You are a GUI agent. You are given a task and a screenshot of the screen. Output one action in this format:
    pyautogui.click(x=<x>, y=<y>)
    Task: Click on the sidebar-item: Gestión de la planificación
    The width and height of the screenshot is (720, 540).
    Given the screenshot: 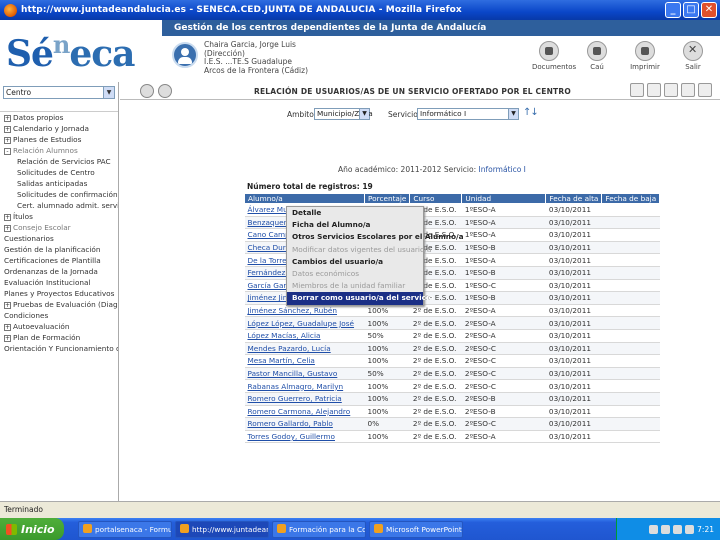 What is the action you would take?
    pyautogui.click(x=59, y=249)
    